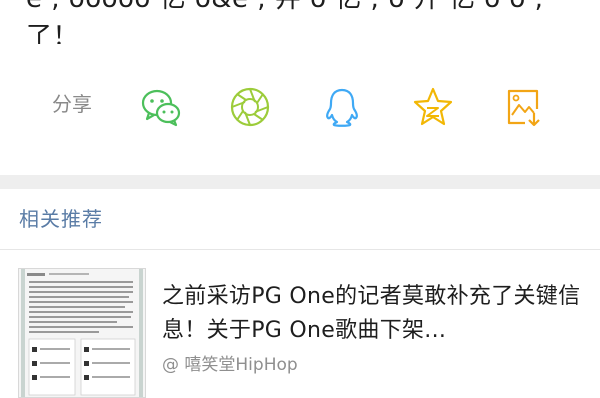 This screenshot has height=398, width=600. I want to click on share-wechat-button, so click(161, 107).